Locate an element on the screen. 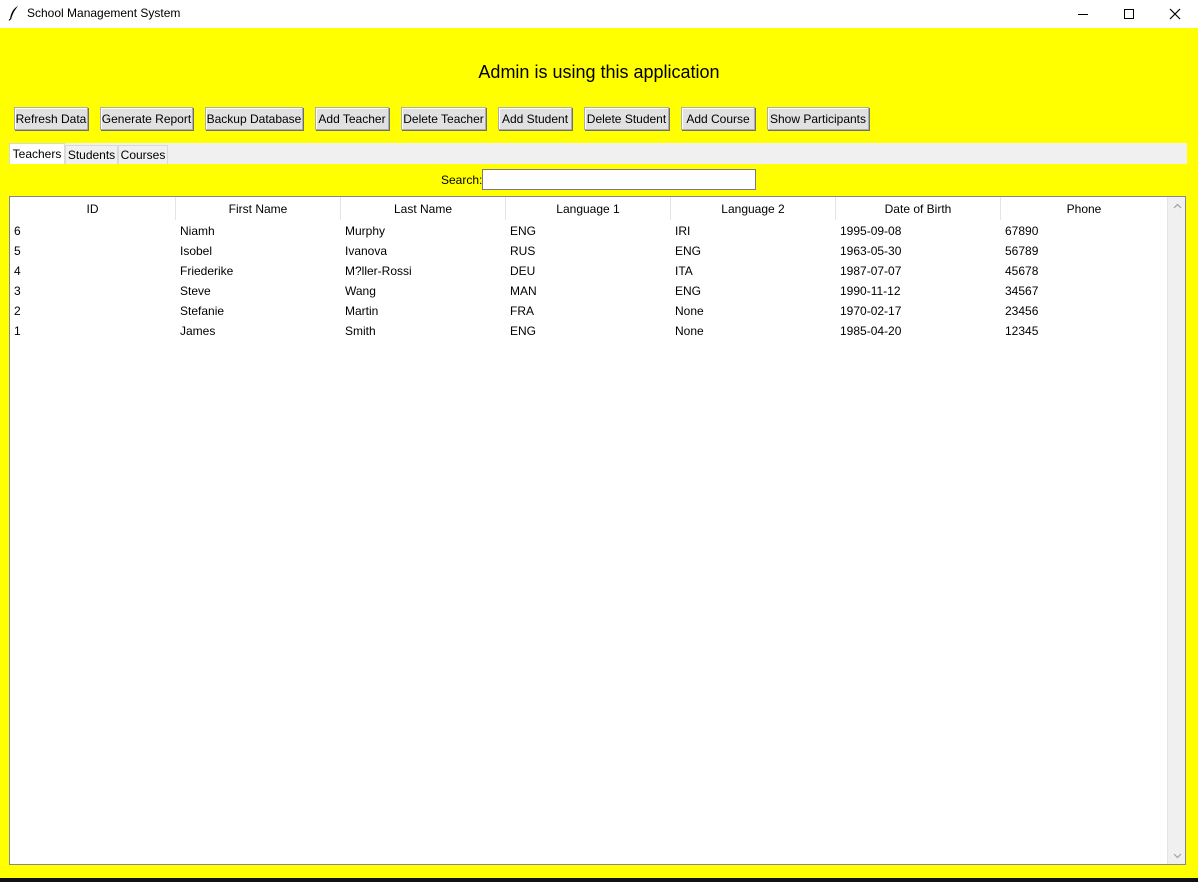 This screenshot has height=882, width=1198. scroll-down-button is located at coordinates (1177, 855).